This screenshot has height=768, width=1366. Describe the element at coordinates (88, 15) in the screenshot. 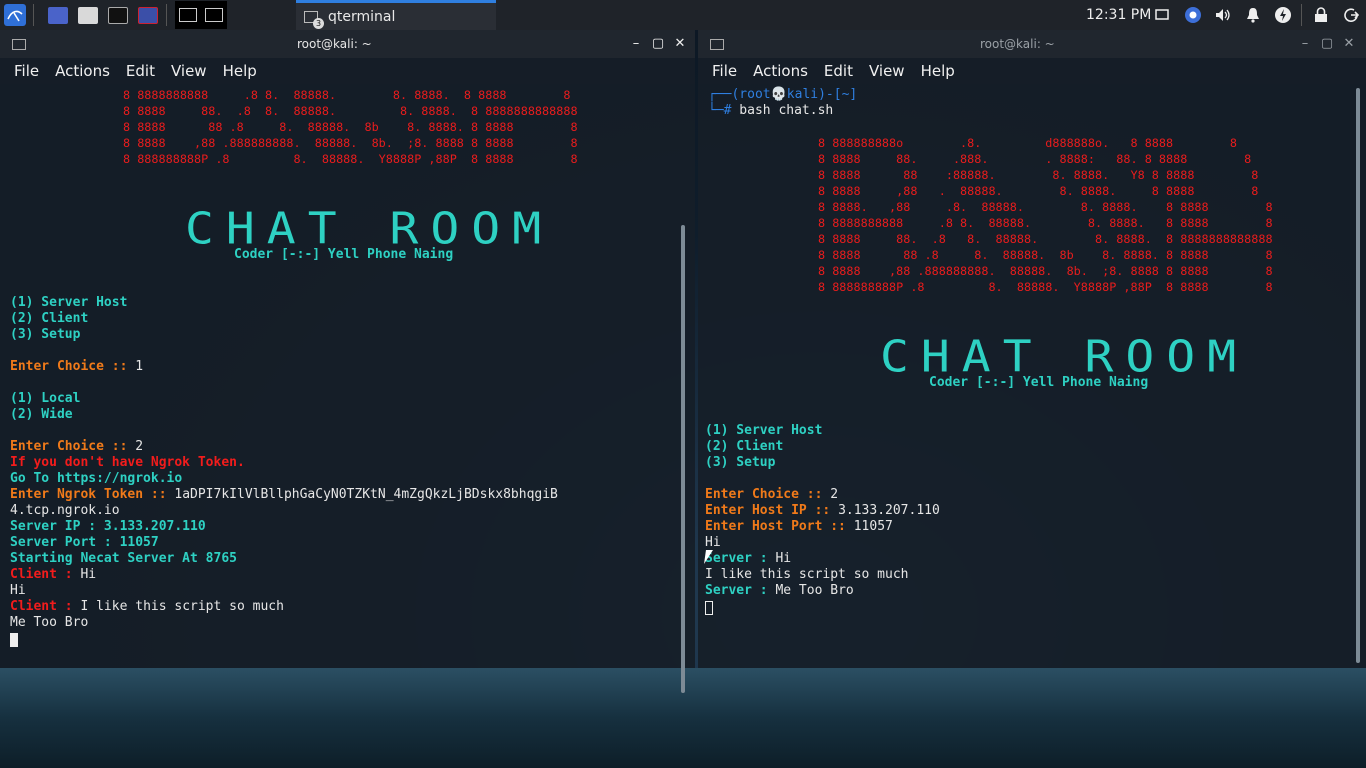

I see `file-manager-icon` at that location.